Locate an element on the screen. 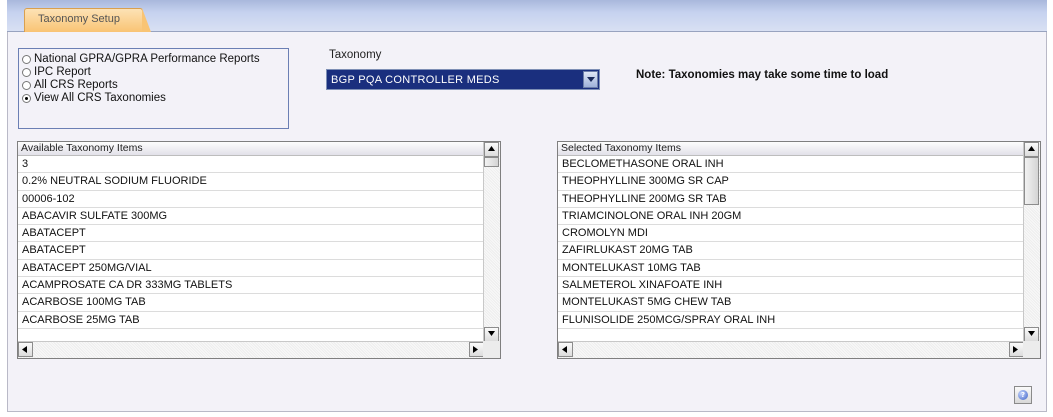 The width and height of the screenshot is (1053, 417). taxonomy-label: Taxonomy is located at coordinates (355, 55).